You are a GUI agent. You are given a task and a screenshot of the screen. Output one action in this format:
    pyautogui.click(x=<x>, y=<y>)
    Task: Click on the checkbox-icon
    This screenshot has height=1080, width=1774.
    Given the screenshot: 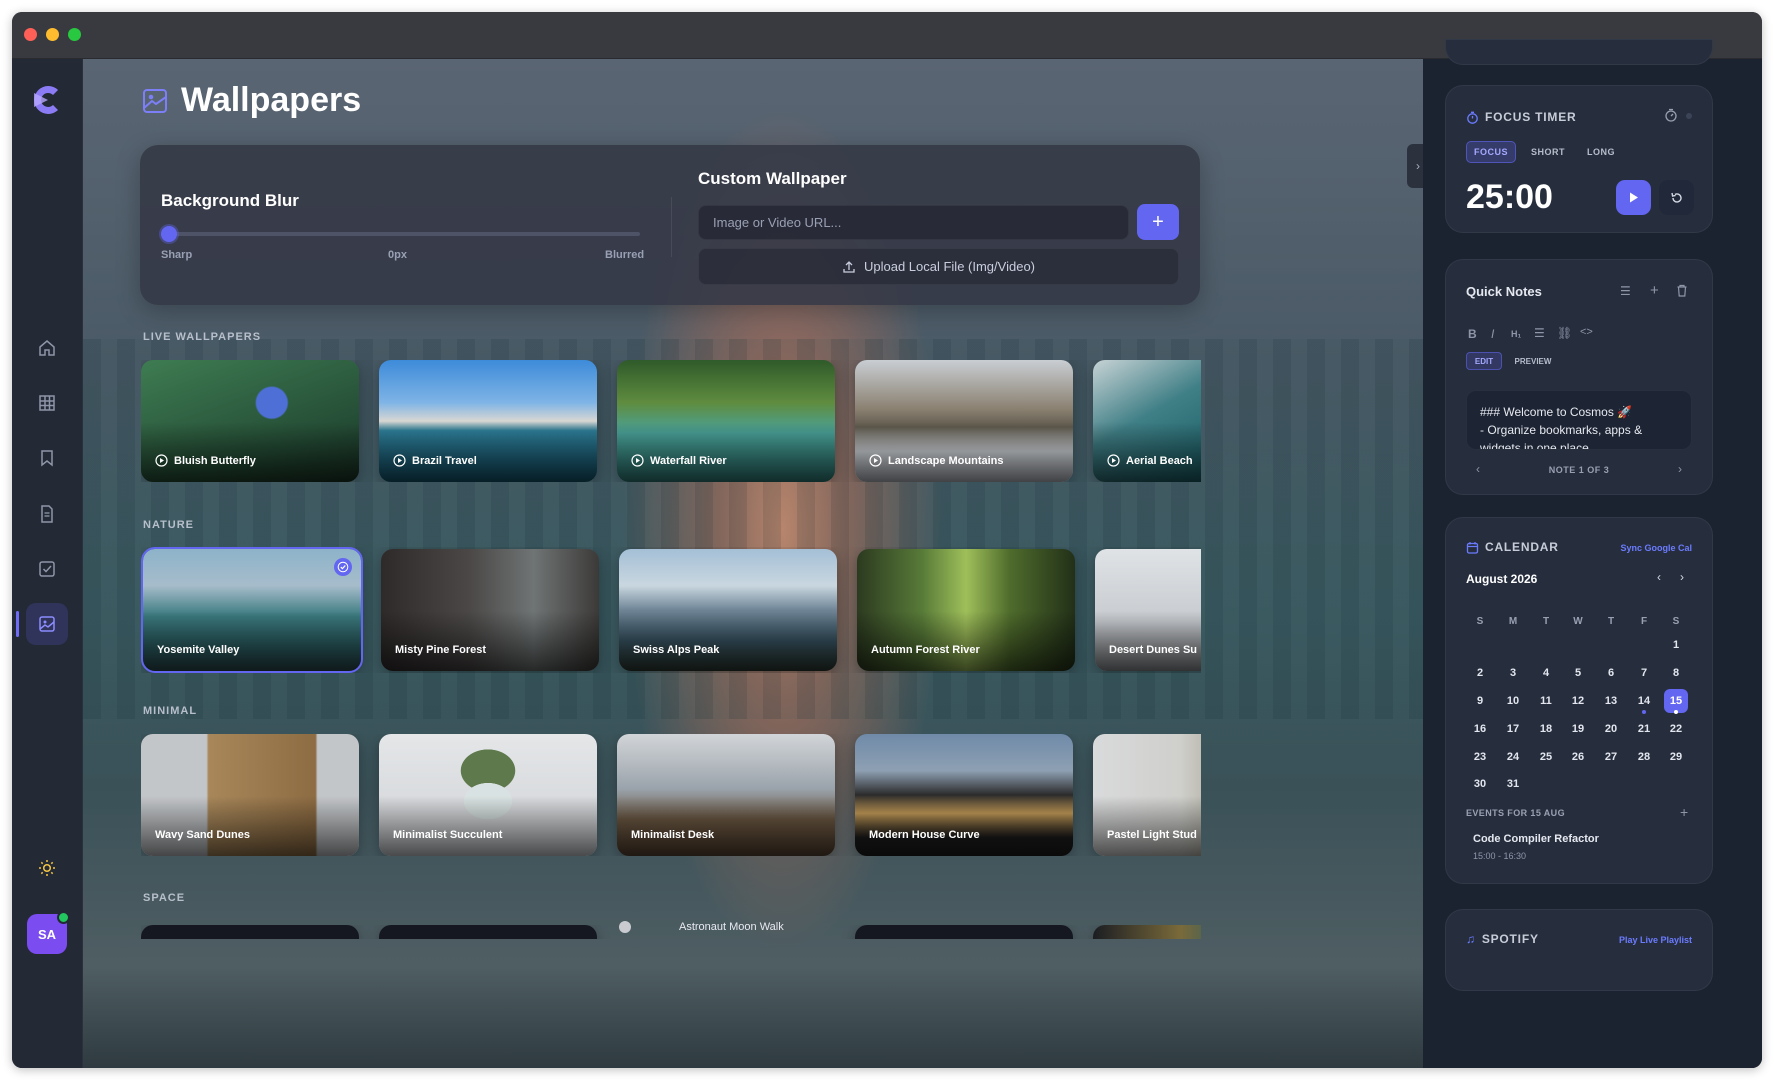 What is the action you would take?
    pyautogui.click(x=47, y=569)
    